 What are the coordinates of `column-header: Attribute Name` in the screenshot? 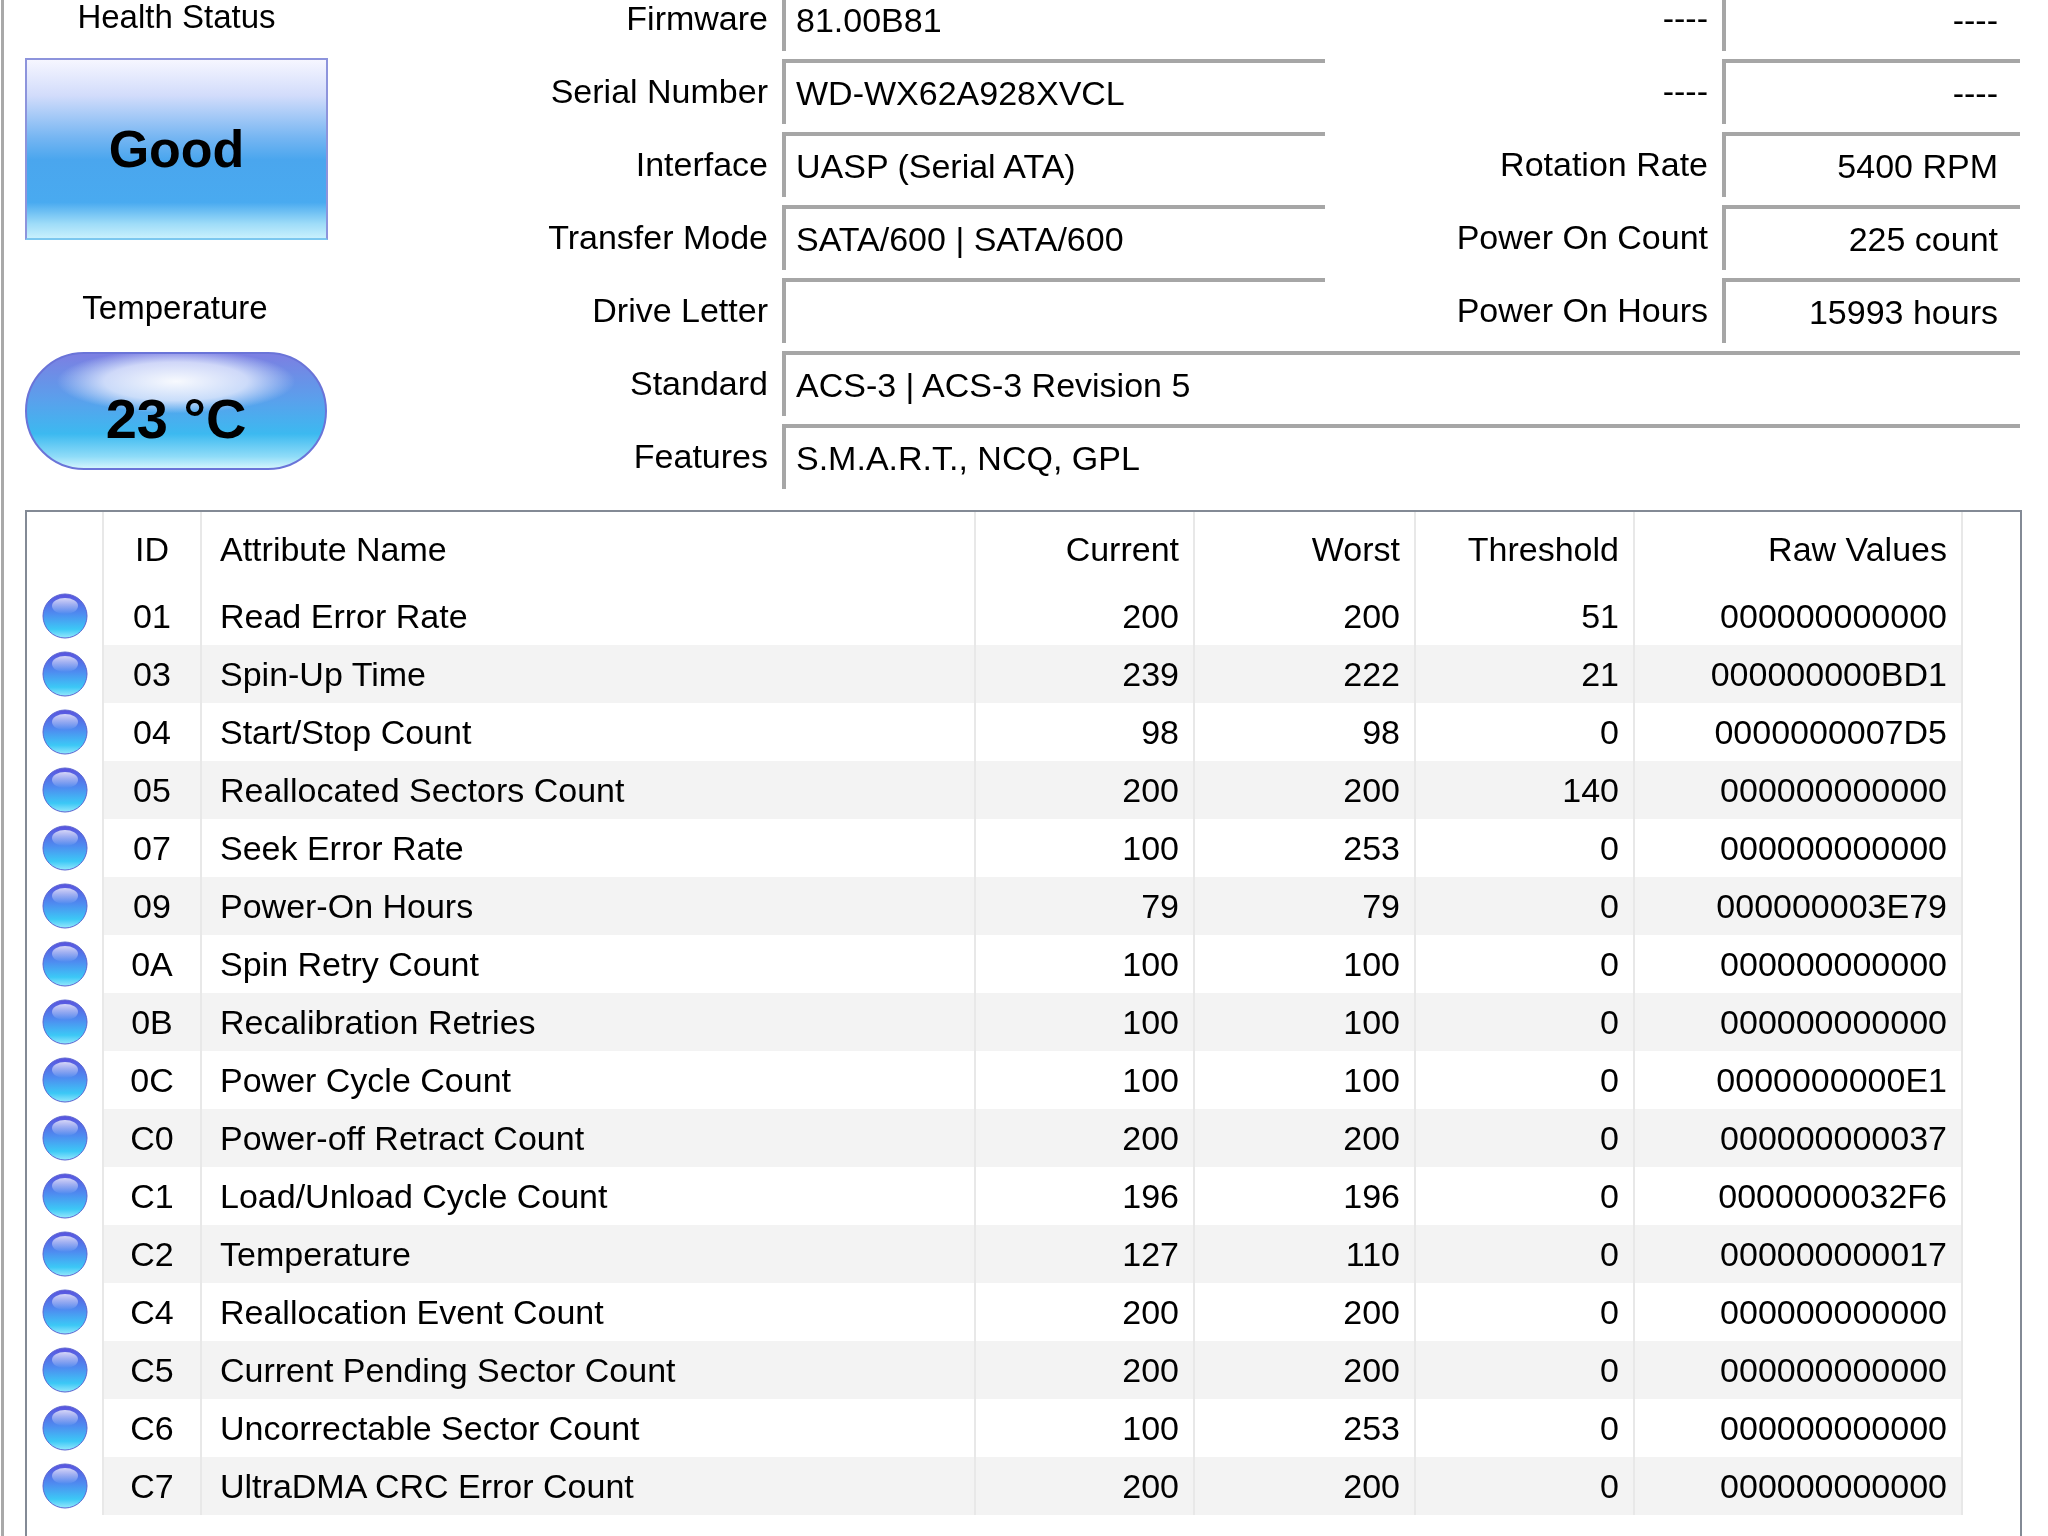 It's located at (589, 549).